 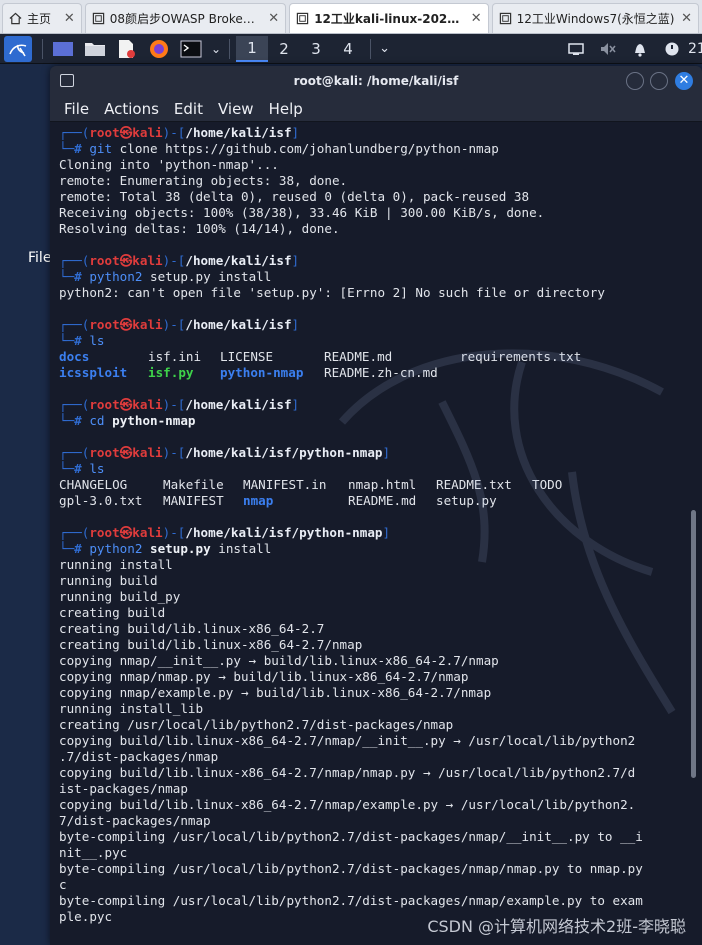 I want to click on desktop-file-label: File, so click(x=39, y=258).